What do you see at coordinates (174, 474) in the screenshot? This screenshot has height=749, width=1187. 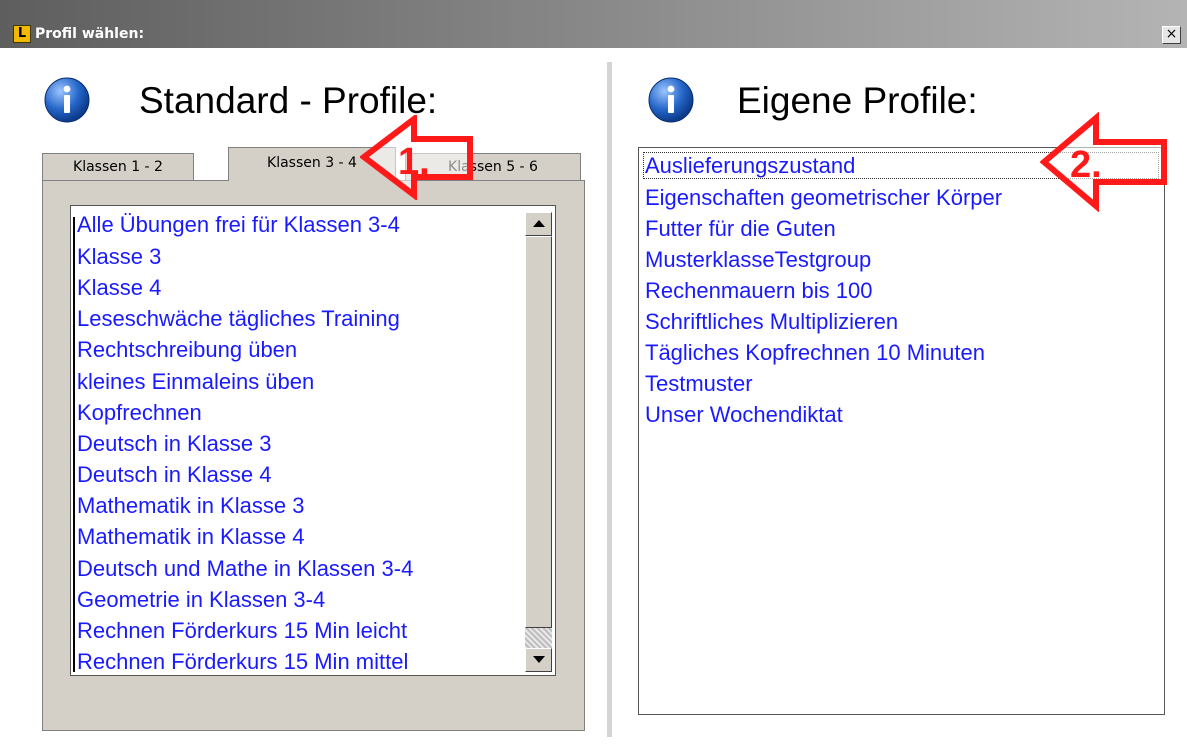 I see `list-item: Deutsch in Klasse 4` at bounding box center [174, 474].